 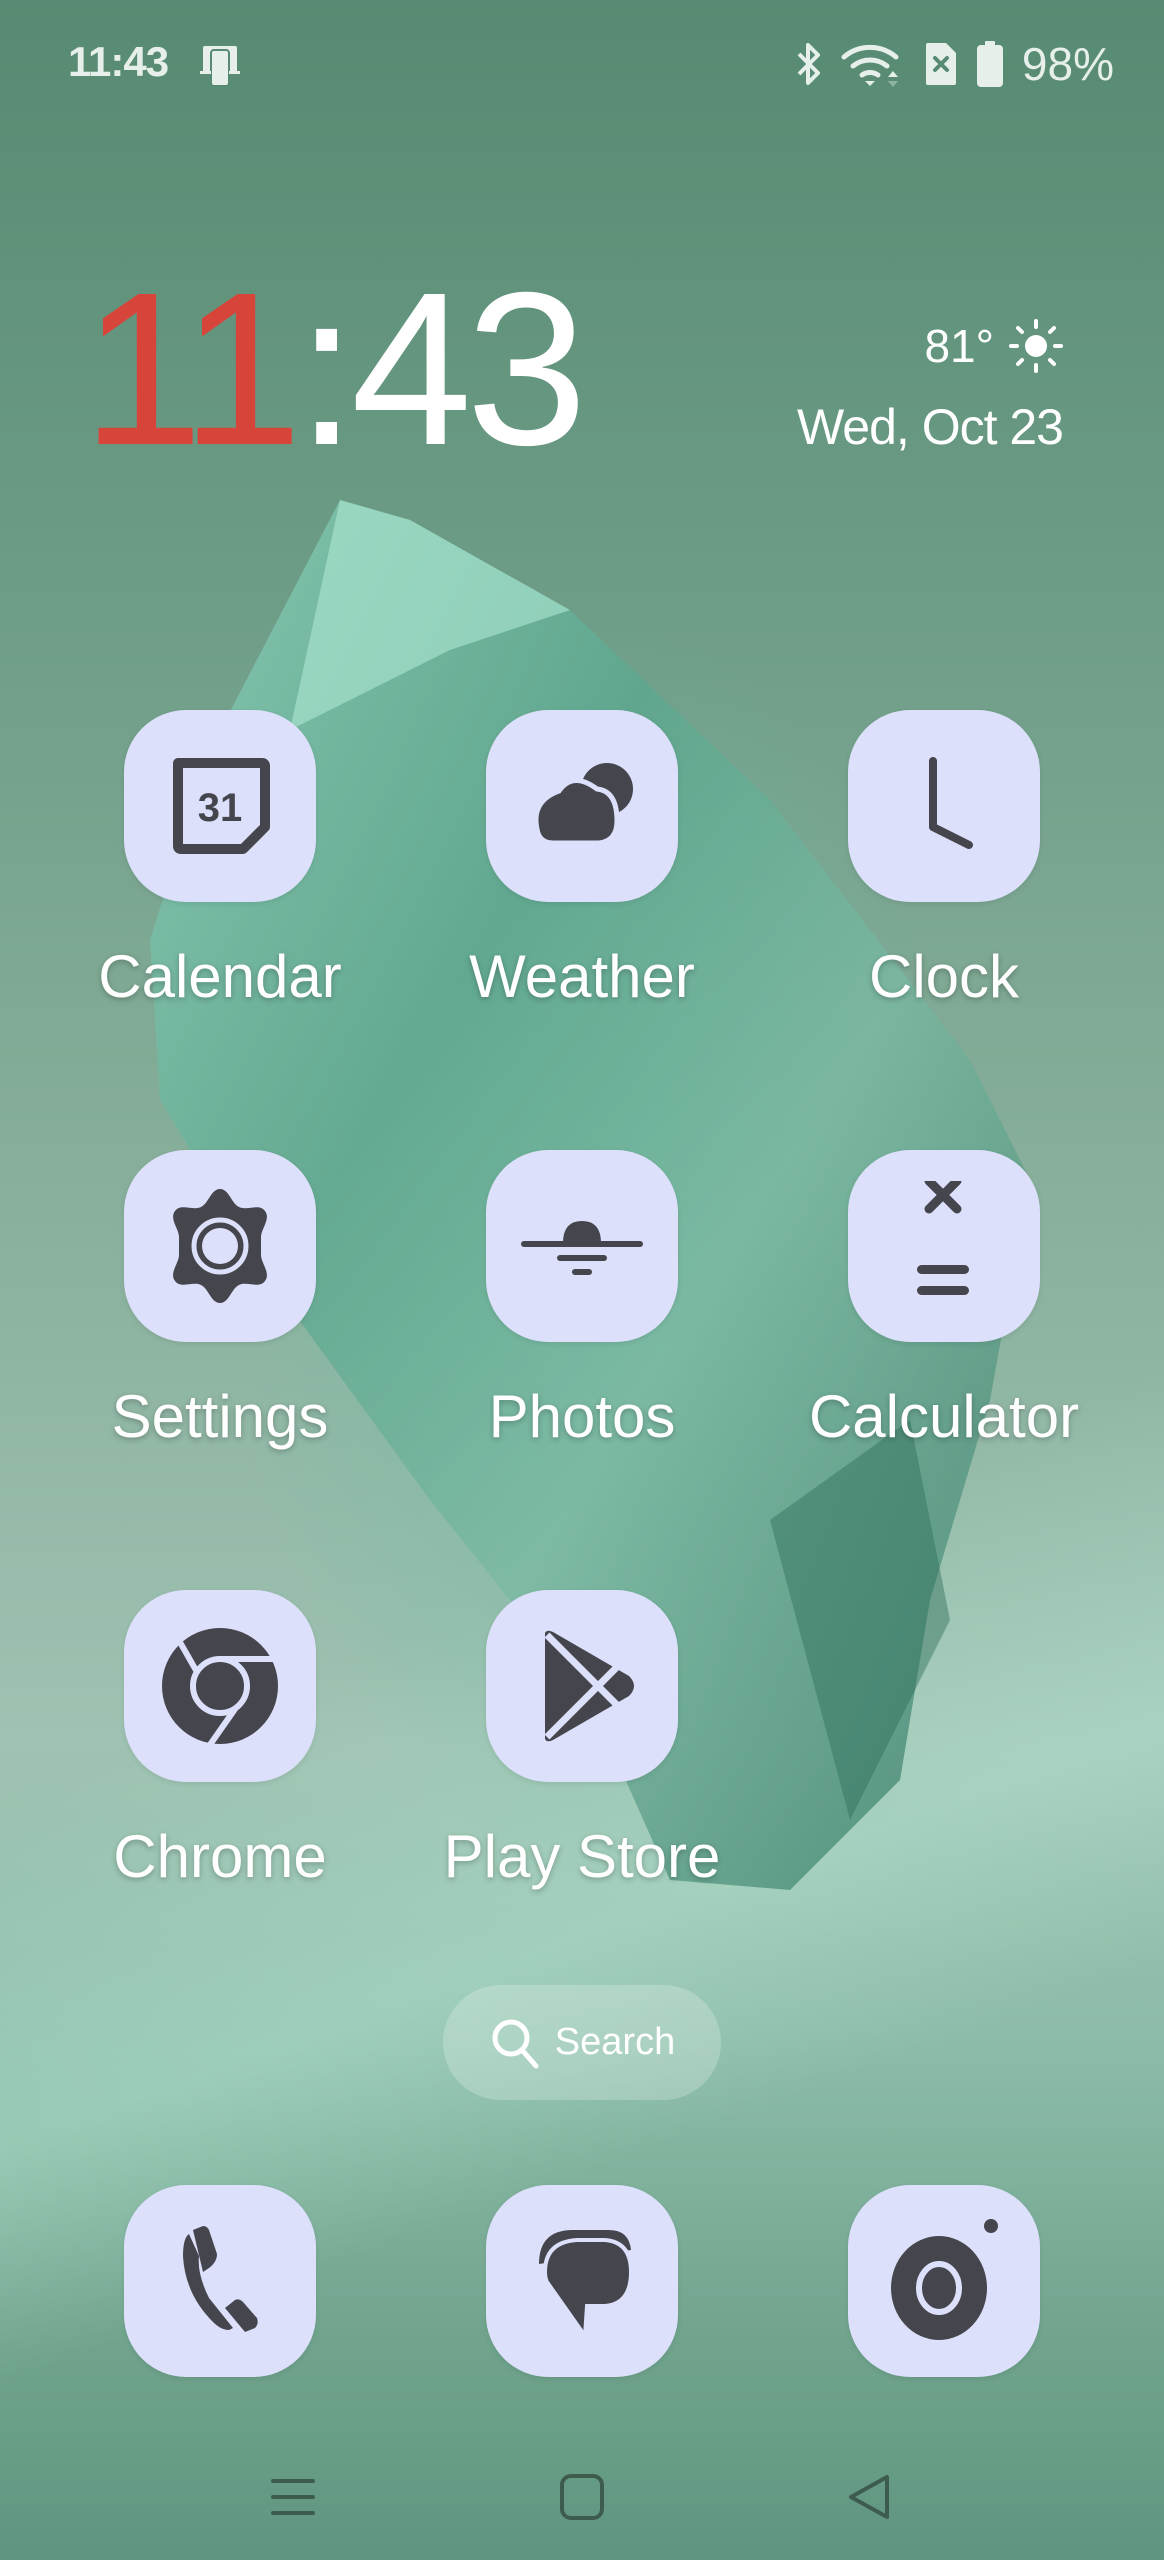 I want to click on date-label: Wed, Oct 23, so click(x=930, y=427).